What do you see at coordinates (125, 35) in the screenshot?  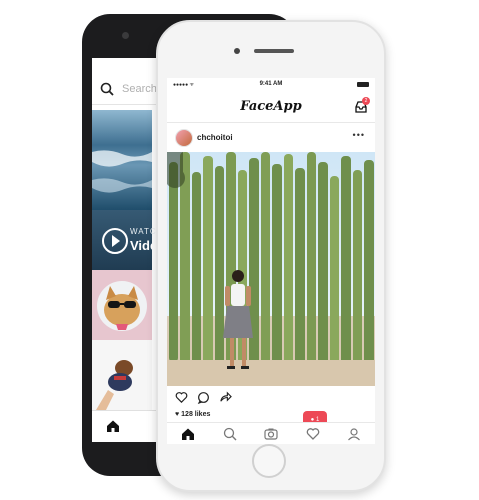 I see `back-phone-camera` at bounding box center [125, 35].